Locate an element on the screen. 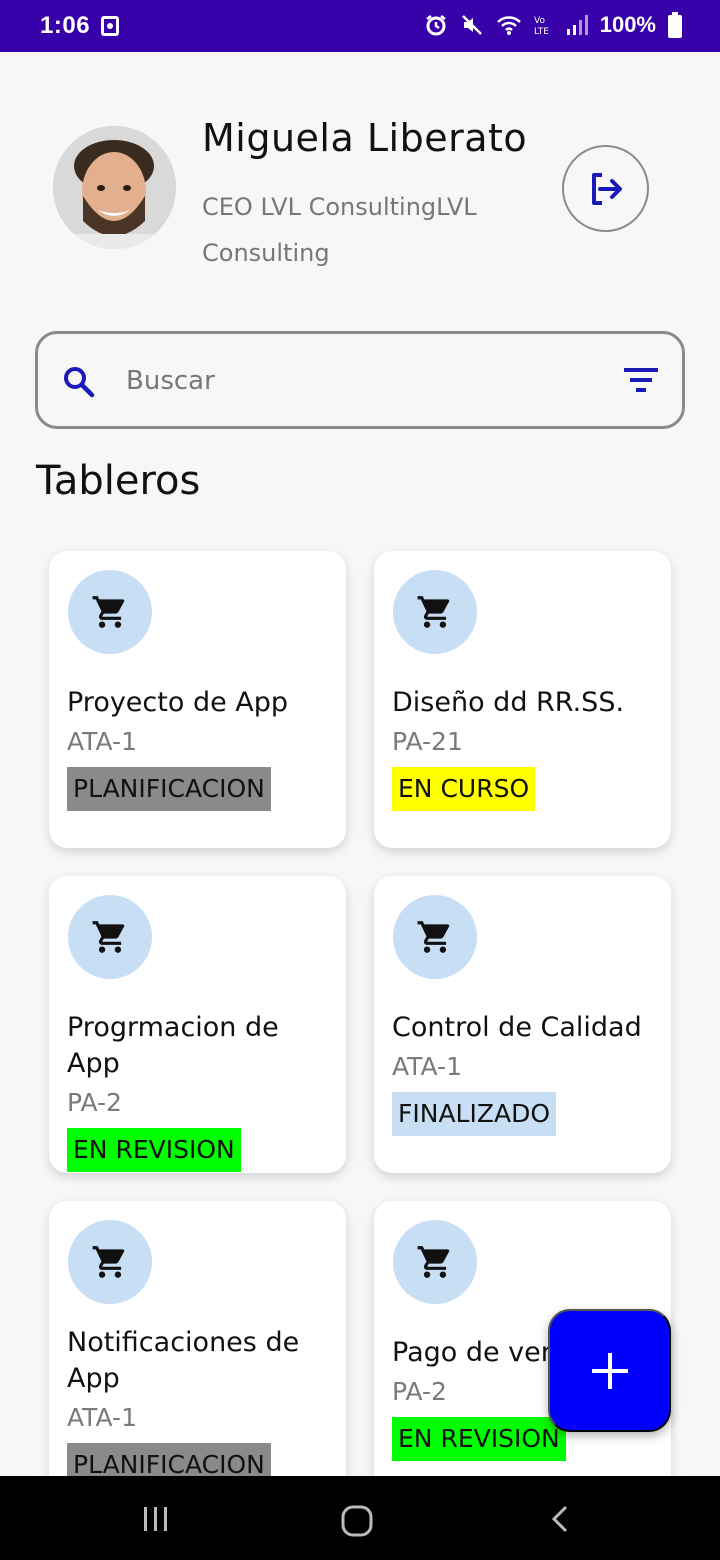 This screenshot has height=1560, width=720. status-badge: FINALIZADO is located at coordinates (474, 1114).